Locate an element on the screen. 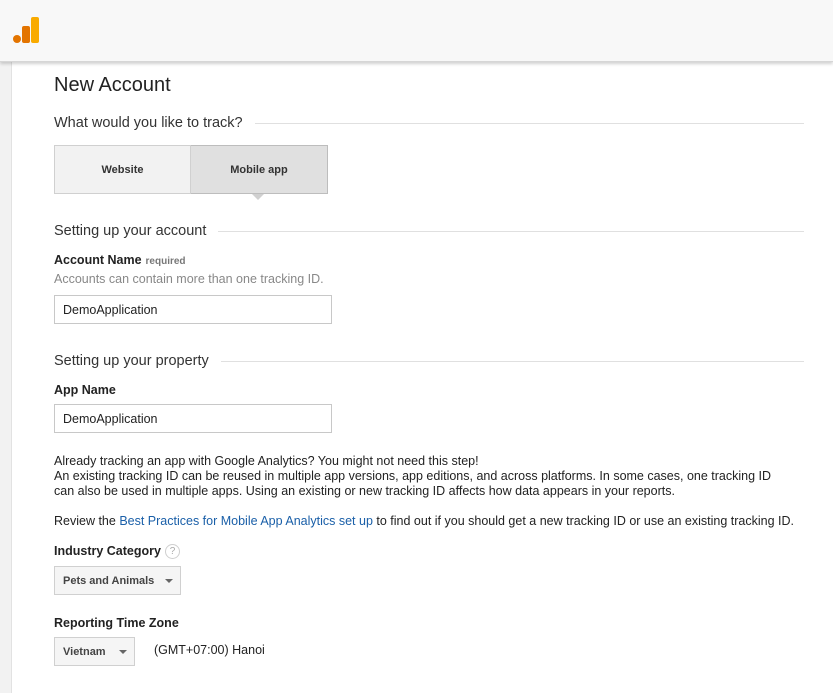  property-section-header: Setting up your property is located at coordinates (429, 361).